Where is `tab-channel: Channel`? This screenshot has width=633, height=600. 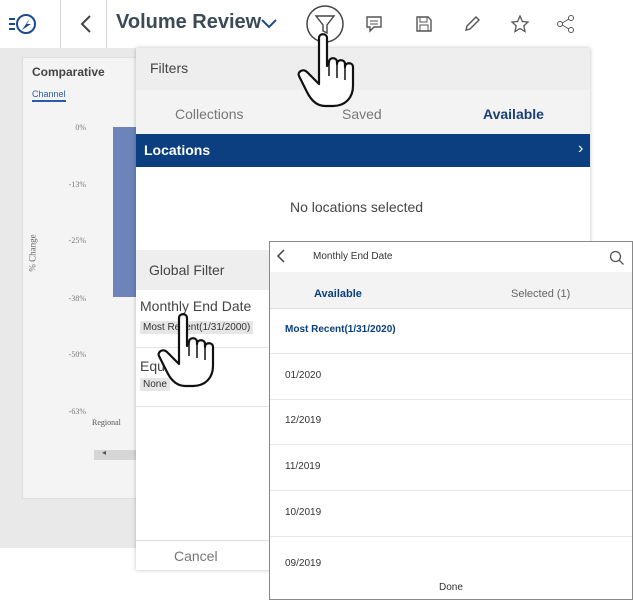
tab-channel: Channel is located at coordinates (49, 95).